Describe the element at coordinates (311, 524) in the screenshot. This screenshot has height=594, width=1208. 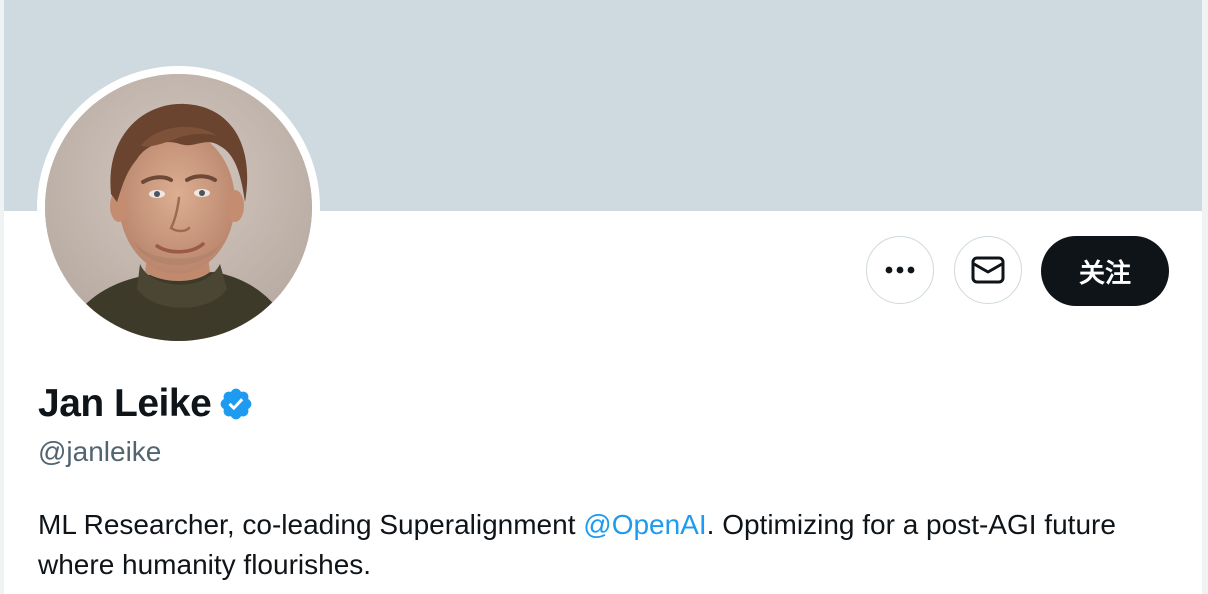
I see `bio-text-start: ML Researcher, co-leading Superalignment` at that location.